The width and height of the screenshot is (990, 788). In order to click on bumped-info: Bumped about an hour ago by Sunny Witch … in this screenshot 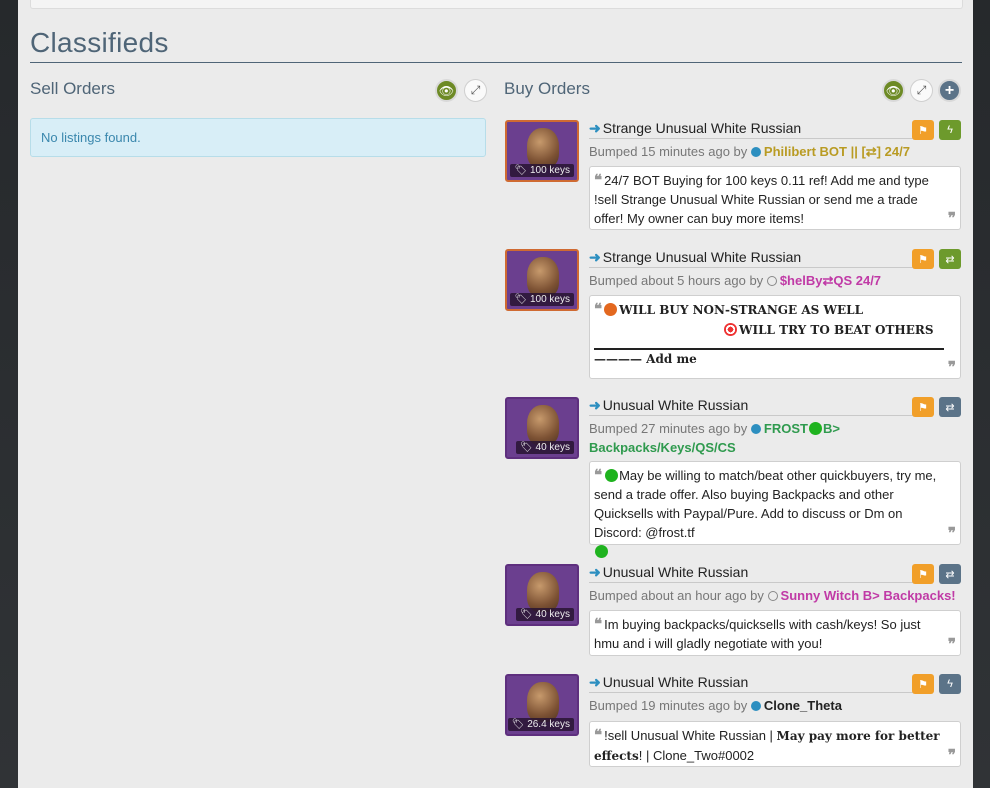, I will do `click(772, 595)`.